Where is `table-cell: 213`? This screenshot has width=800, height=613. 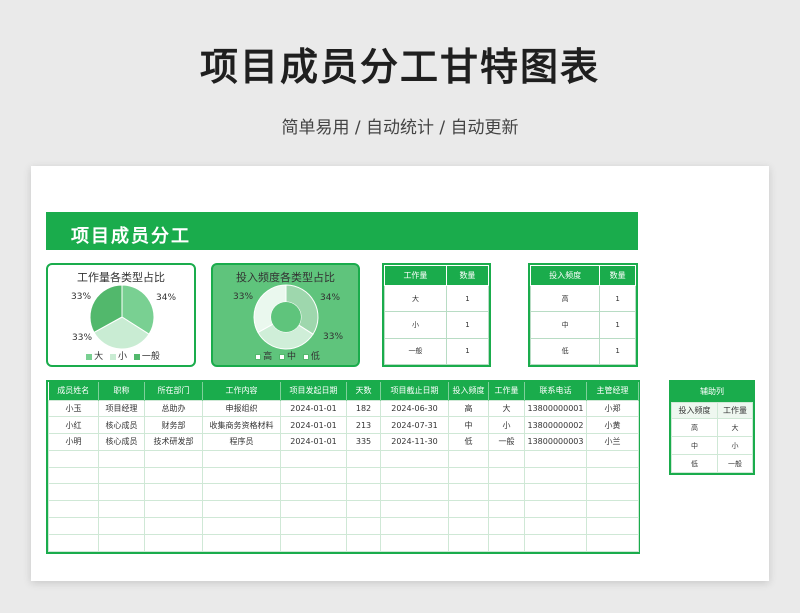 table-cell: 213 is located at coordinates (363, 425).